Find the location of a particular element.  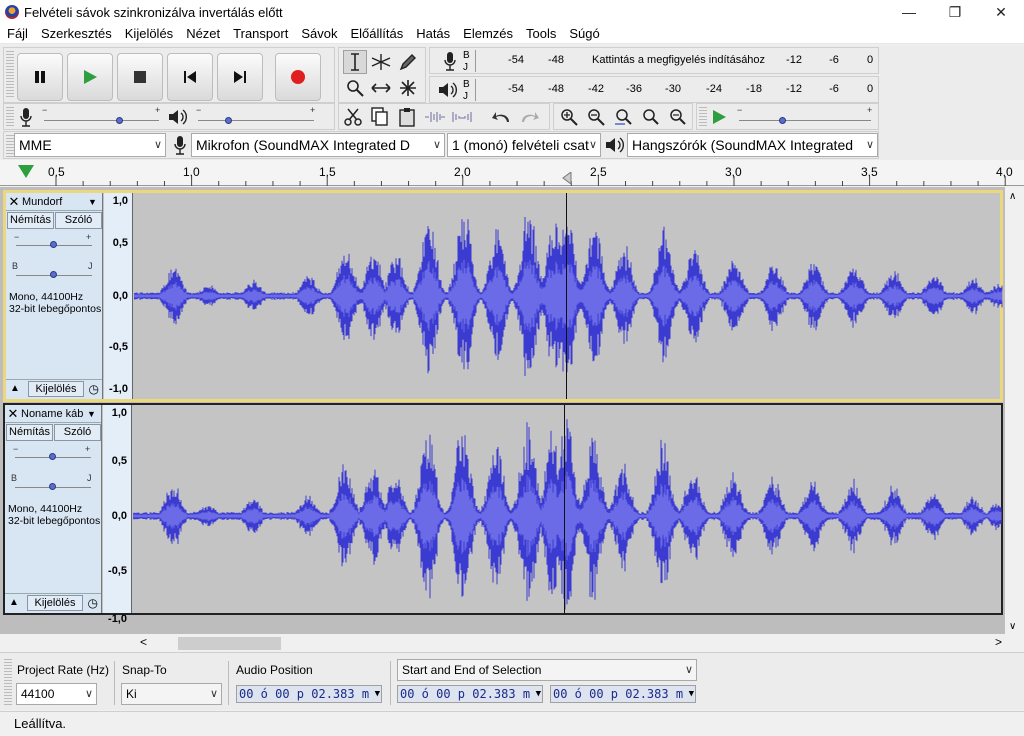

horizontal-scroll-thumb is located at coordinates (229, 643).